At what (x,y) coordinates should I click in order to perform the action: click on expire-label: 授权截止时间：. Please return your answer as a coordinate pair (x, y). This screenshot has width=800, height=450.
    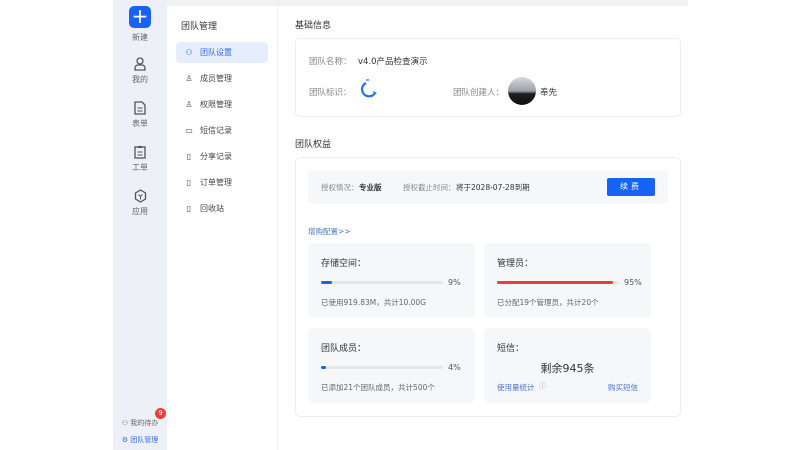
    Looking at the image, I should click on (429, 187).